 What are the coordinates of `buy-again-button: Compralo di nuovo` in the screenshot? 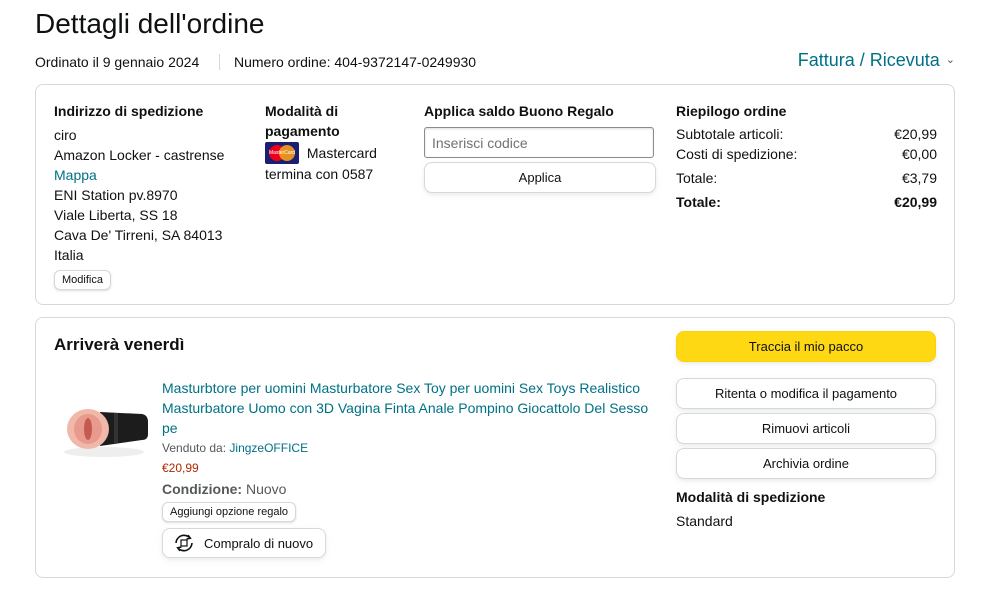 It's located at (244, 543).